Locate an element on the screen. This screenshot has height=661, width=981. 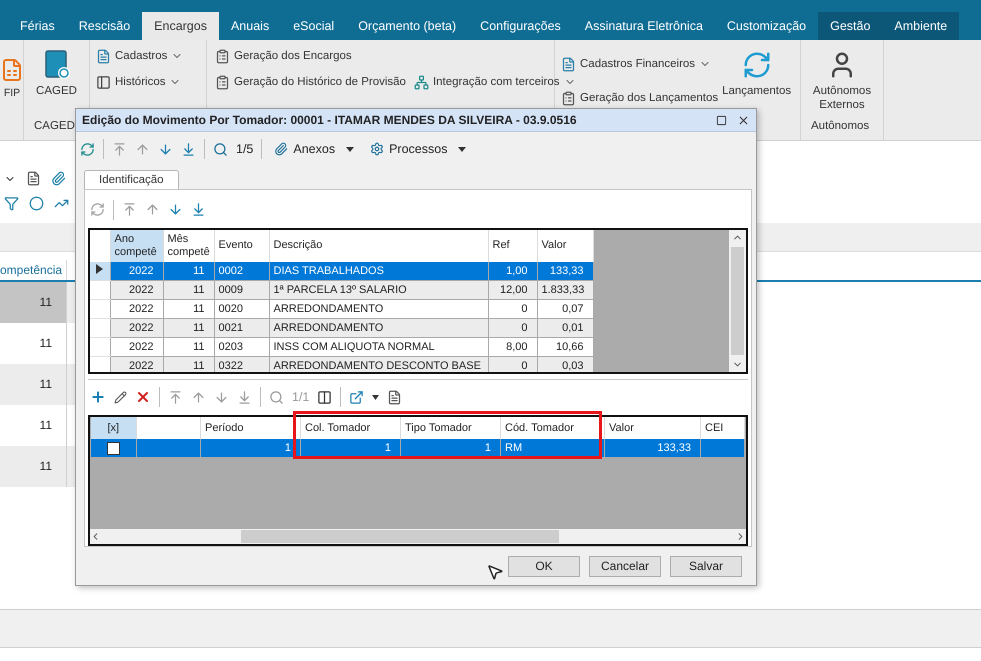
caged-button: CAGED is located at coordinates (56, 83).